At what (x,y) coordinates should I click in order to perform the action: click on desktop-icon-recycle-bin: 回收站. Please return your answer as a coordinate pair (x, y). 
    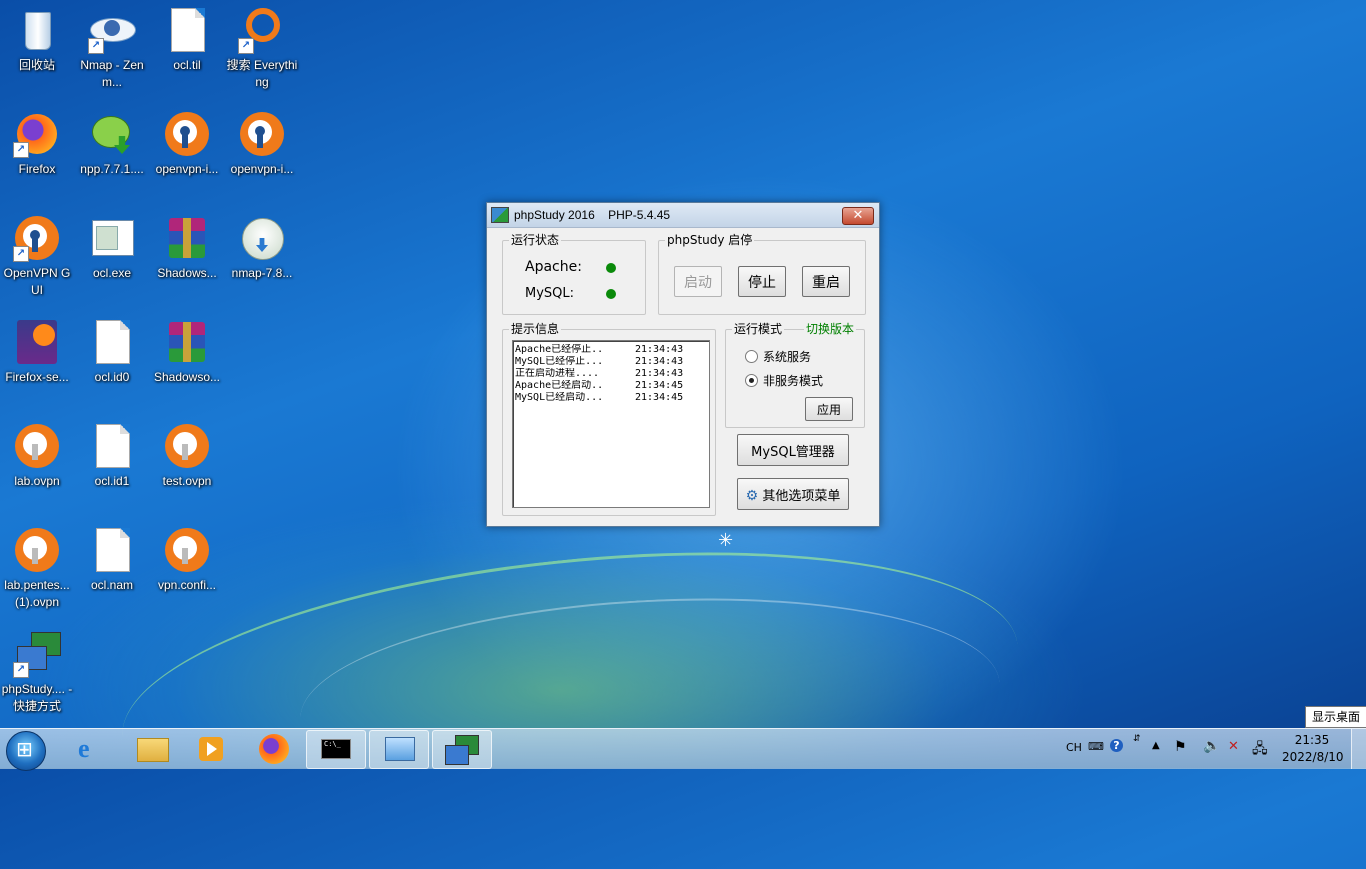
    Looking at the image, I should click on (37, 40).